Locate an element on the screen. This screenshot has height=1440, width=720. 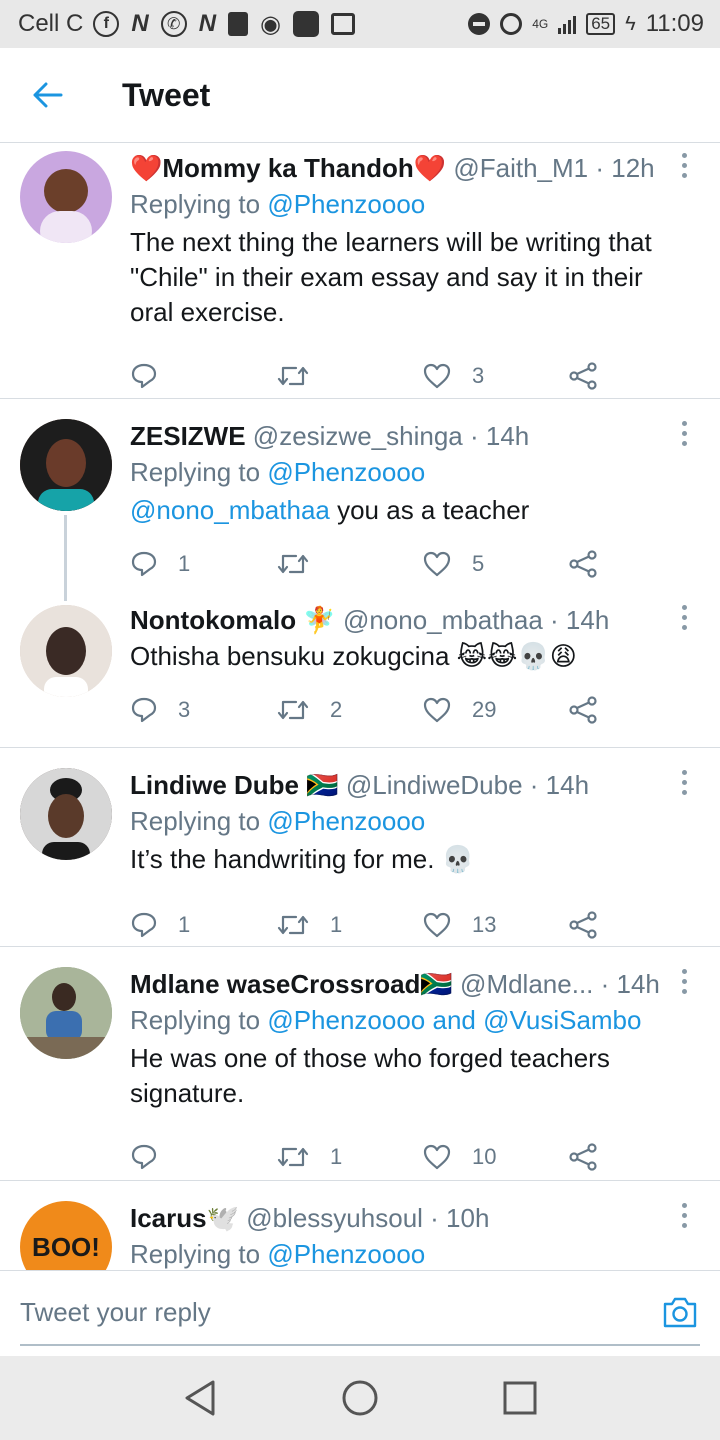
display-name: ❤️Mommy ka Thandoh❤️ is located at coordinates (288, 168).